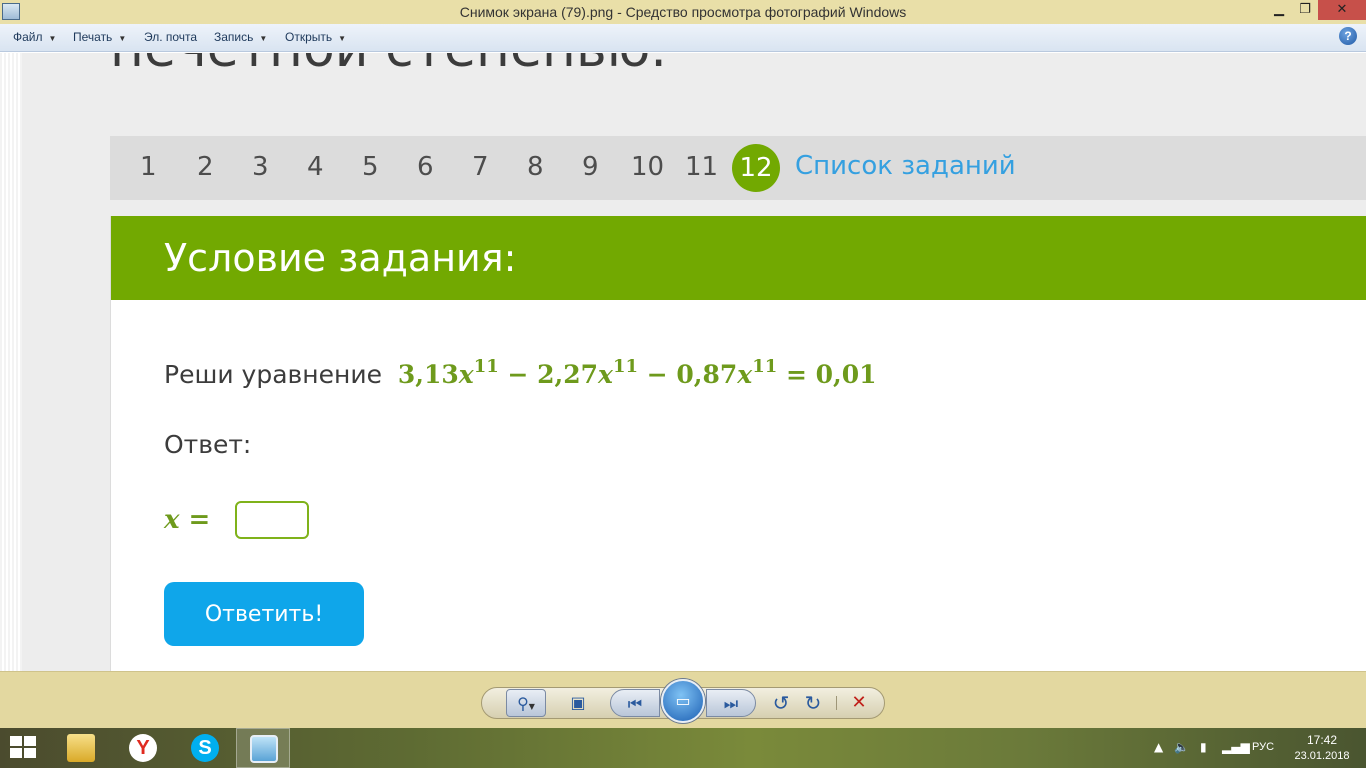 The width and height of the screenshot is (1366, 768). Describe the element at coordinates (370, 167) in the screenshot. I see `task-link-5: 5` at that location.